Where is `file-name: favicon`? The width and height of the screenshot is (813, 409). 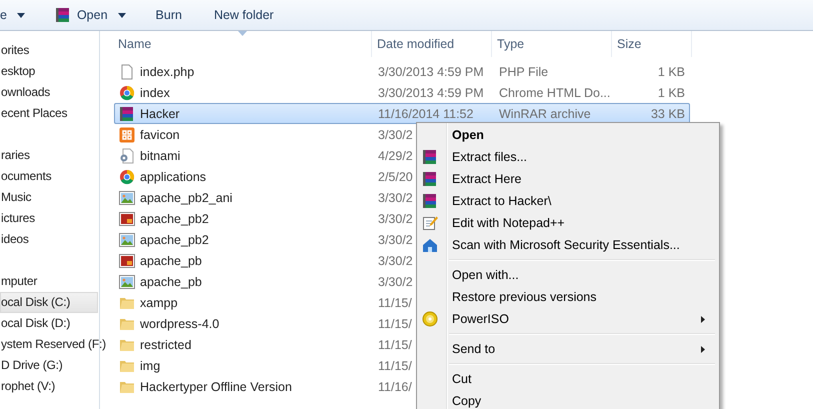 file-name: favicon is located at coordinates (160, 135).